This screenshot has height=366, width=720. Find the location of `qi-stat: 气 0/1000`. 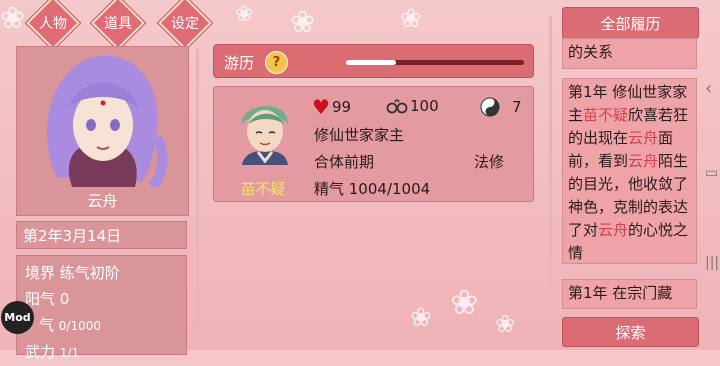

qi-stat: 气 0/1000 is located at coordinates (70, 325).